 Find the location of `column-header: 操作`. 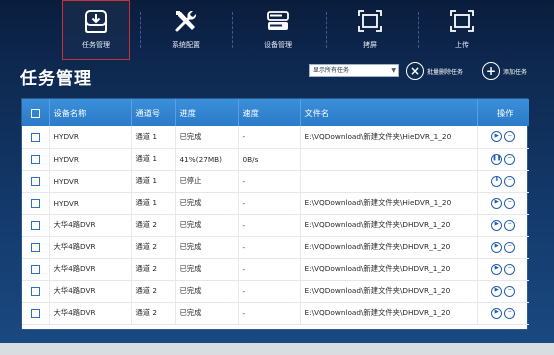

column-header: 操作 is located at coordinates (505, 112).